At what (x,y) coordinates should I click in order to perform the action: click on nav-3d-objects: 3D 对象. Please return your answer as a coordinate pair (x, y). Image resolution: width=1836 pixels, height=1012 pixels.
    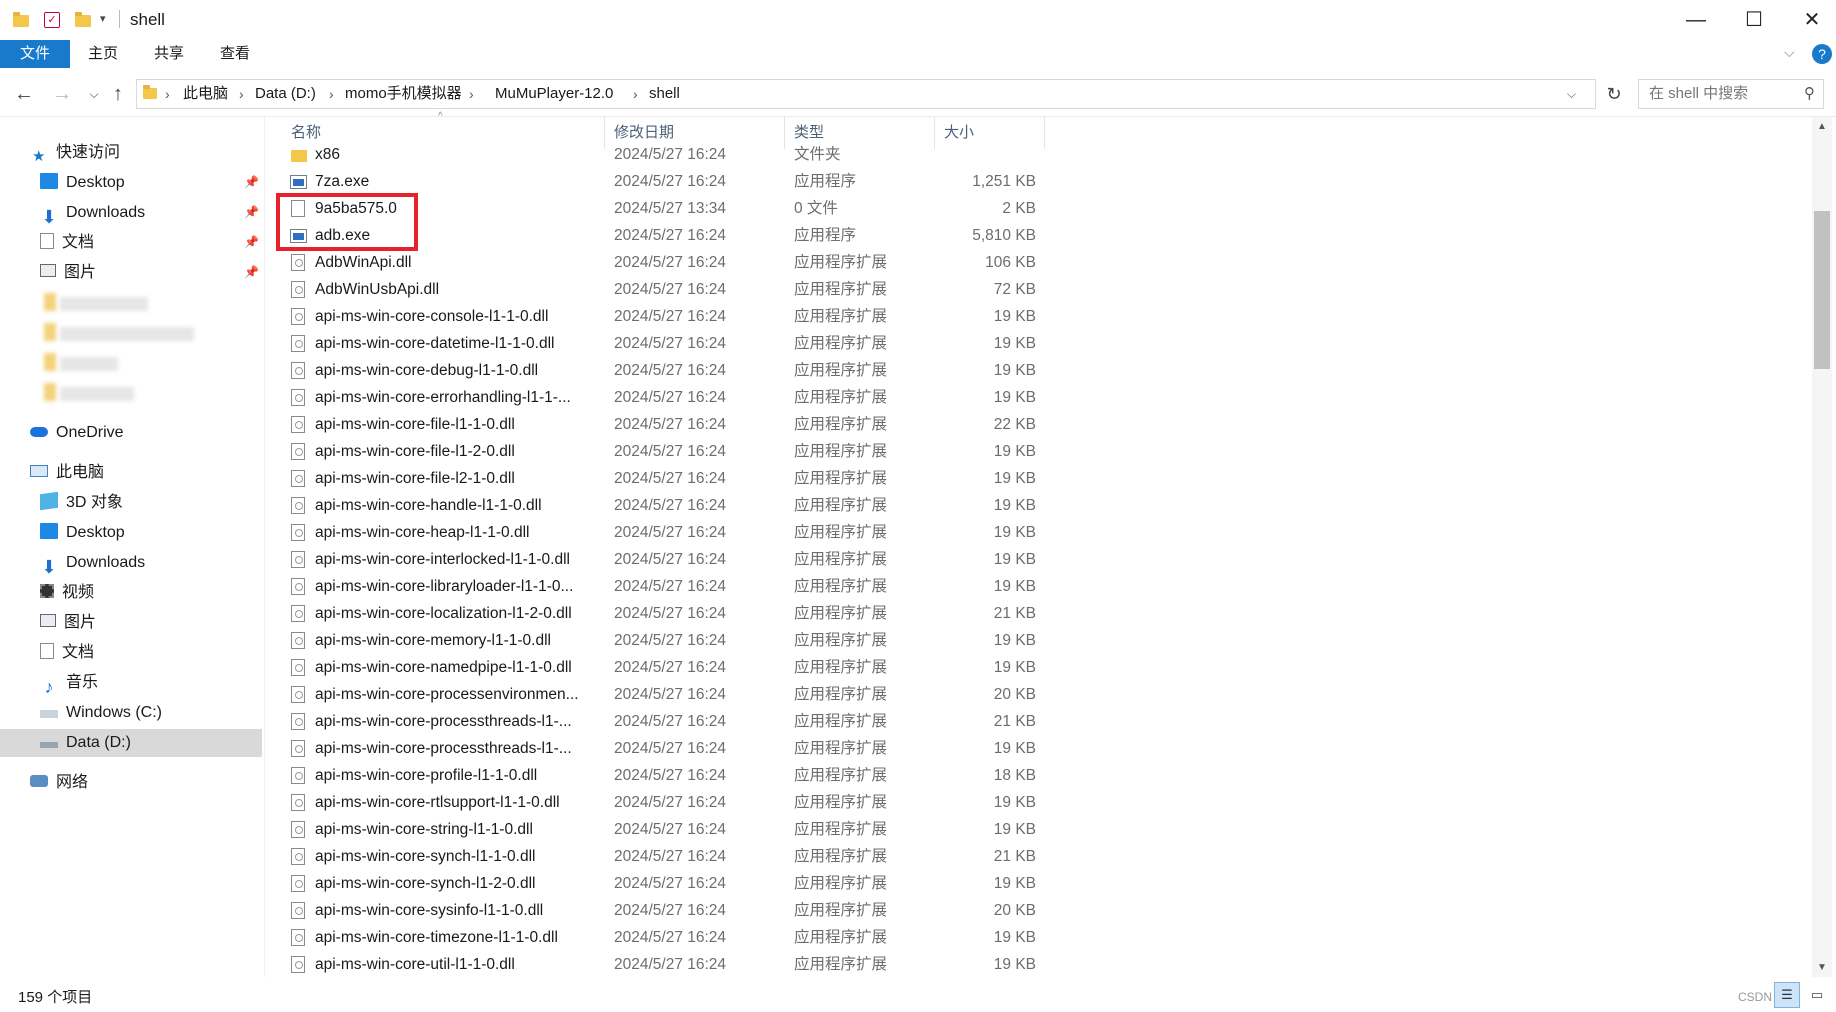
    Looking at the image, I should click on (81, 503).